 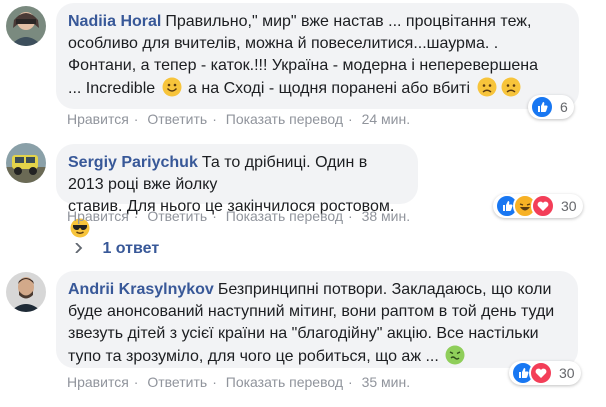 I want to click on avatar-sergiy, so click(x=26, y=163).